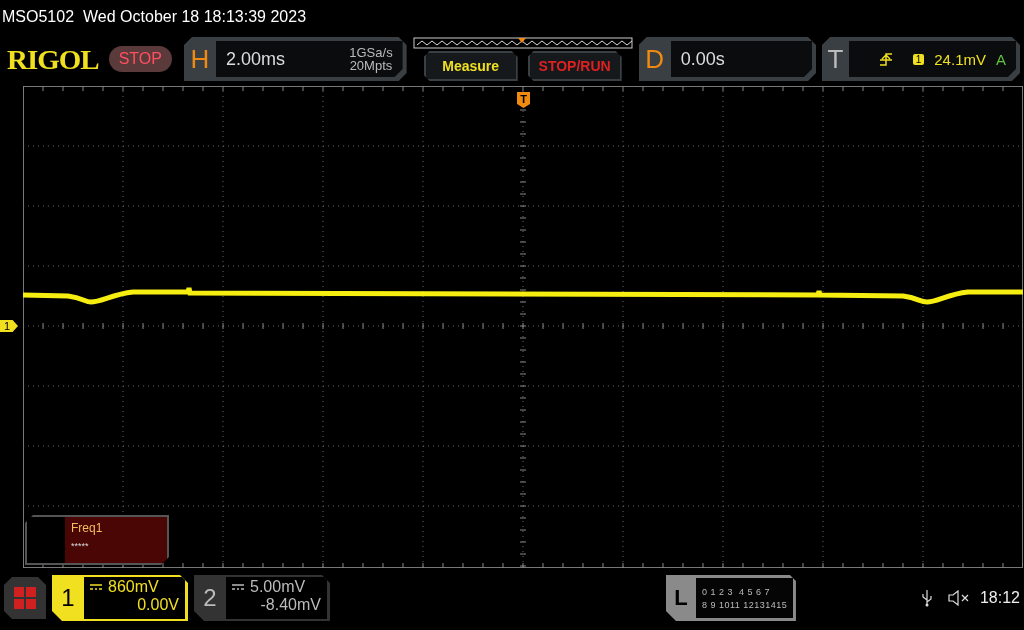 This screenshot has height=630, width=1024. Describe the element at coordinates (702, 59) in the screenshot. I see `delay-value: 0.00s` at that location.